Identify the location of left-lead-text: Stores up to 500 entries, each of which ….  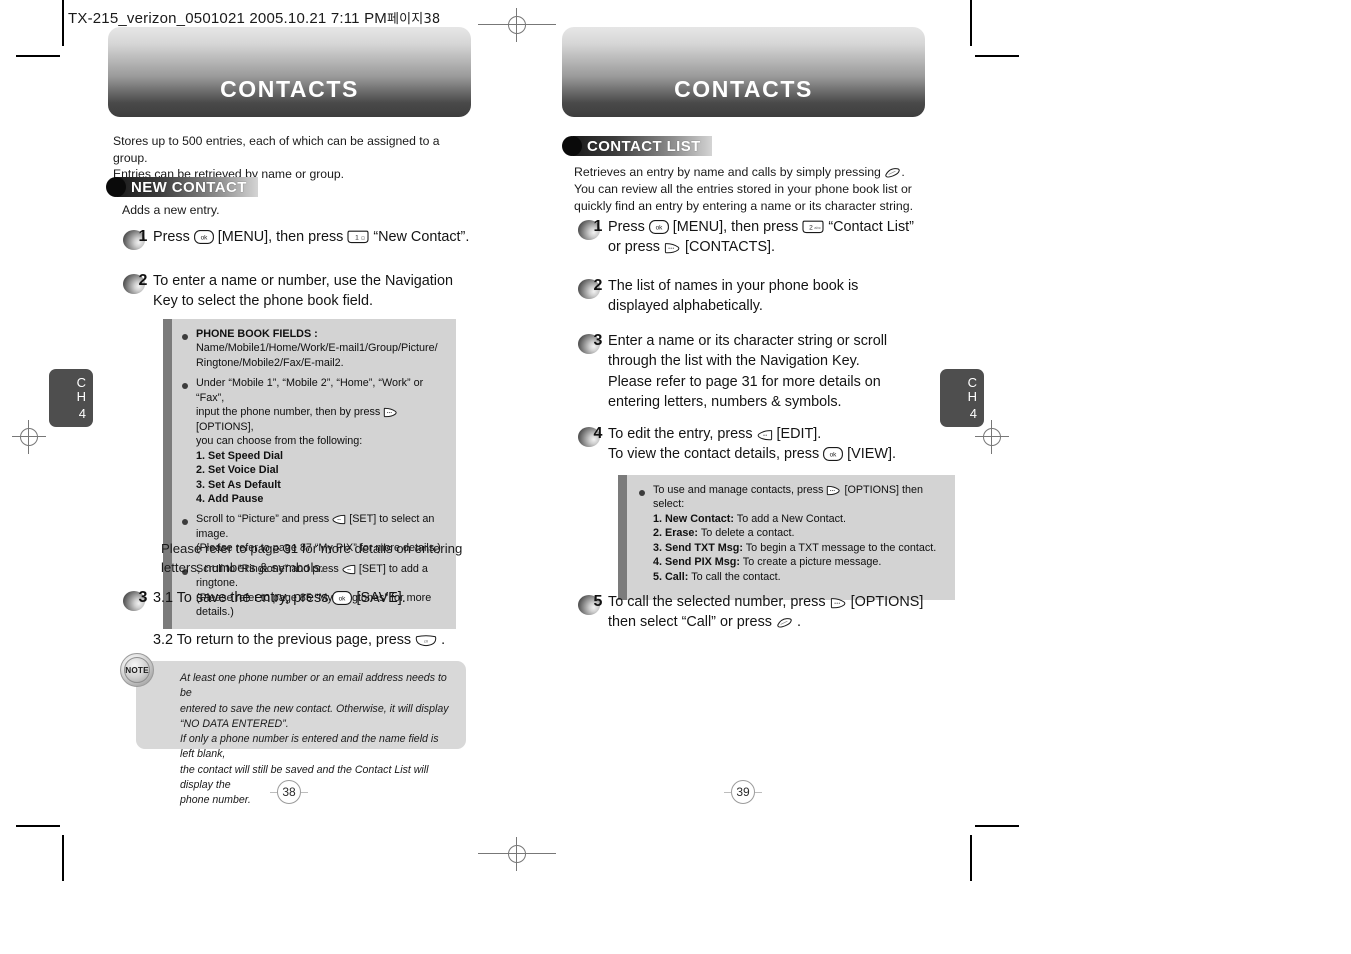
(276, 158).